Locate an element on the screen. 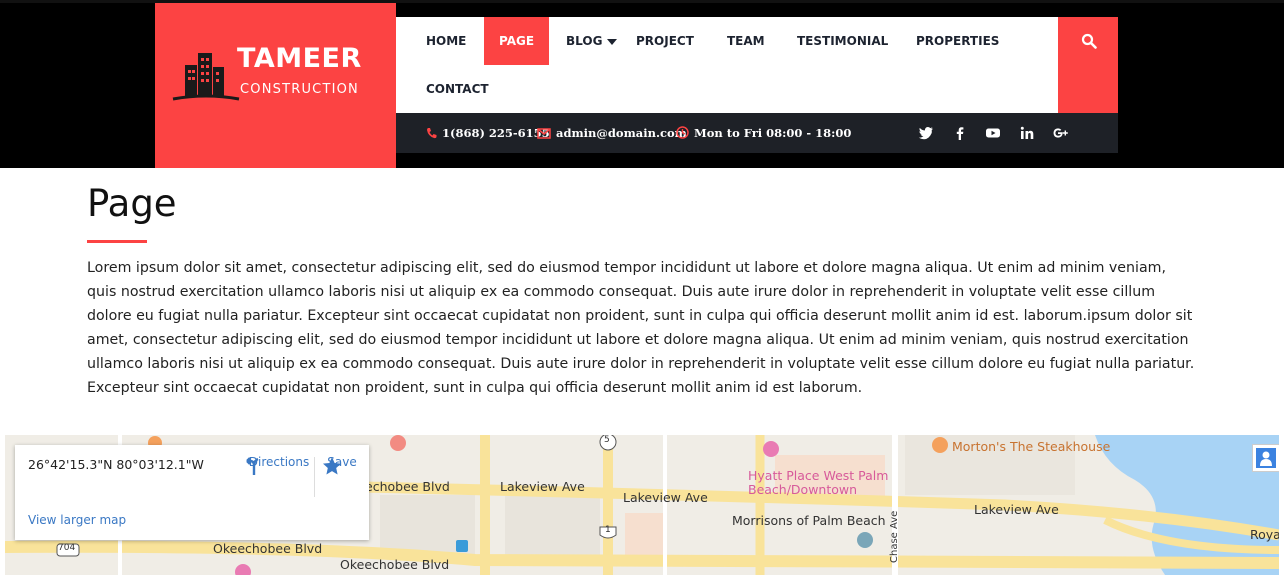 This screenshot has height=575, width=1284. map-label-okeechobee: echobee Blvd is located at coordinates (407, 486).